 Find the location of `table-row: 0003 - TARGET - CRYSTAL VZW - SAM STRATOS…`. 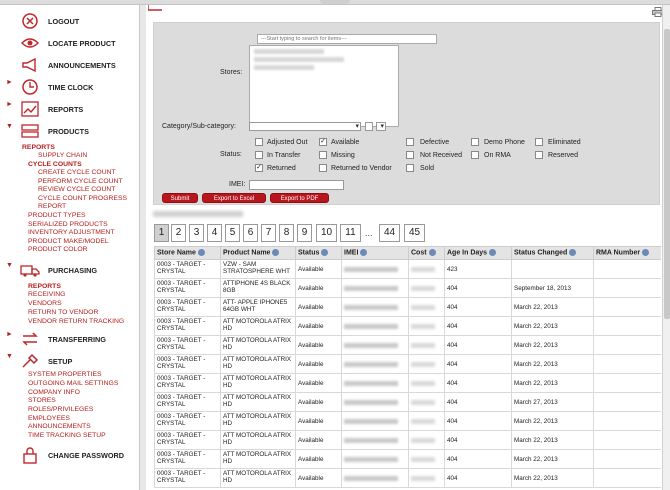

table-row: 0003 - TARGET - CRYSTAL VZW - SAM STRATOS… is located at coordinates (407, 269).